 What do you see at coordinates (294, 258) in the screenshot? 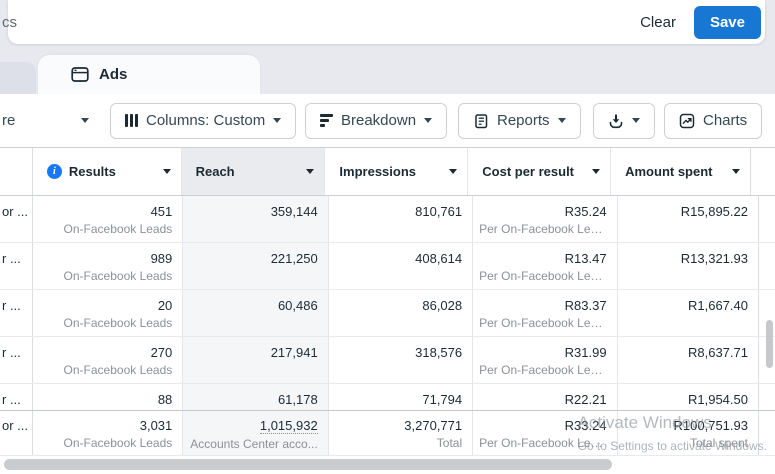
I see `reach-value: 221,250` at bounding box center [294, 258].